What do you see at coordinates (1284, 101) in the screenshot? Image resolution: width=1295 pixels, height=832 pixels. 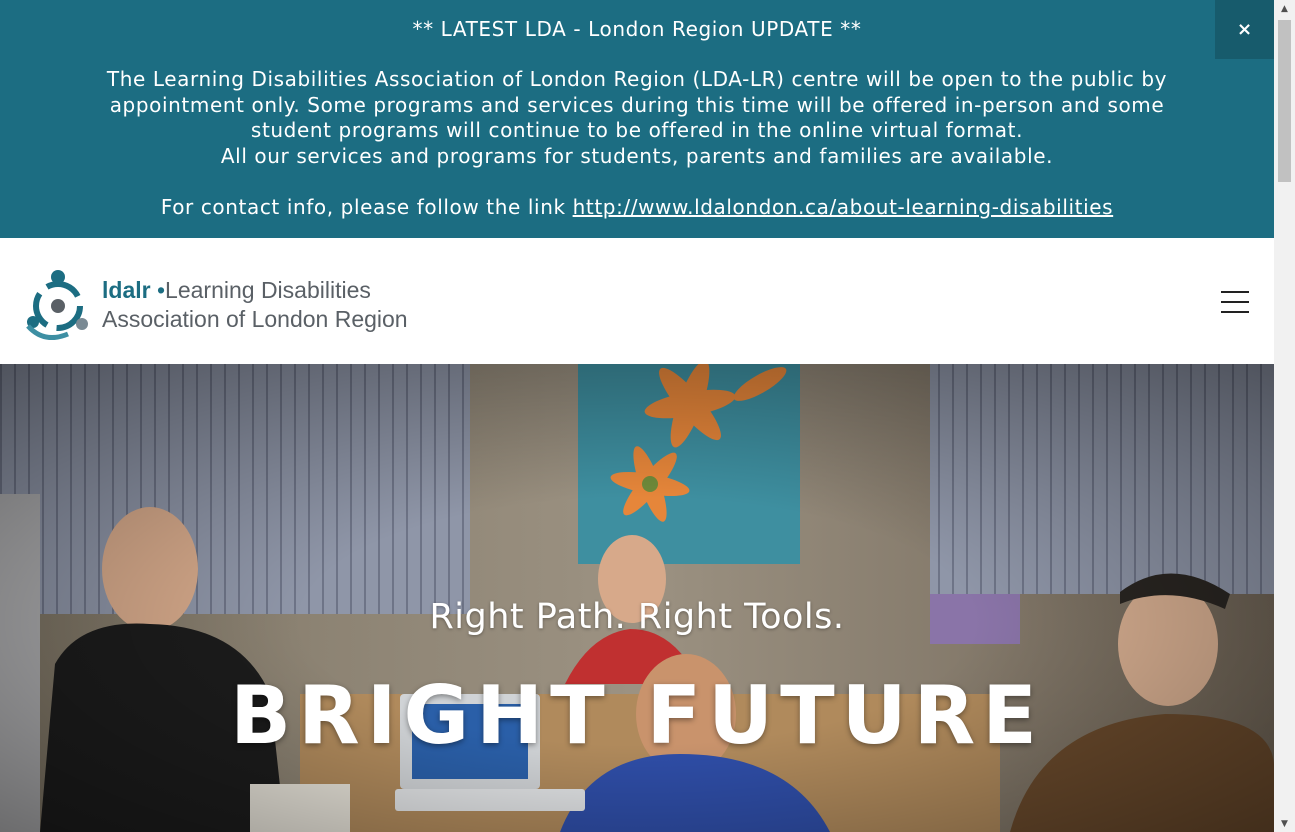 I see `scrollbar-thumb` at bounding box center [1284, 101].